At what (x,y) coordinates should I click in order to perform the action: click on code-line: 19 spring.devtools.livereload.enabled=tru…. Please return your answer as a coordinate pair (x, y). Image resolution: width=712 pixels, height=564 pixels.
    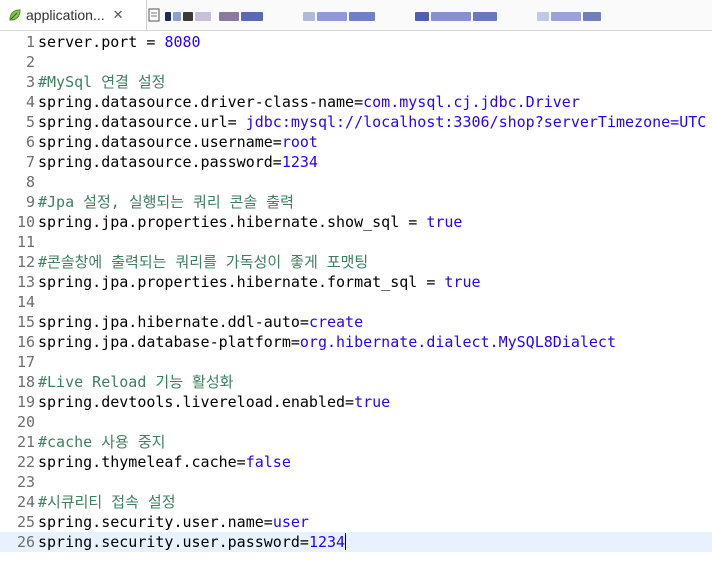
    Looking at the image, I should click on (356, 402).